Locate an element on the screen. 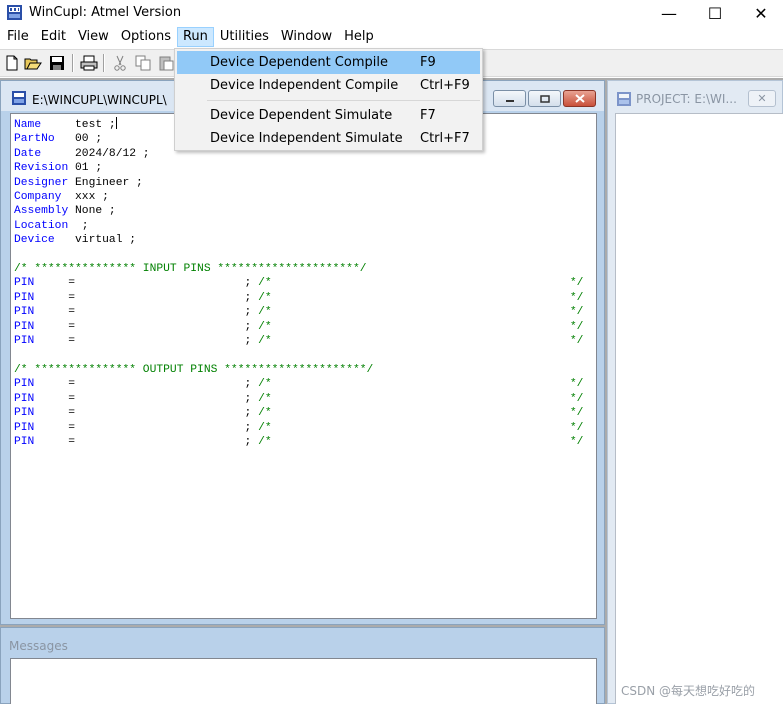  title-bar: WinCupl: Atmel Version — ☐ ✕ is located at coordinates (391, 13).